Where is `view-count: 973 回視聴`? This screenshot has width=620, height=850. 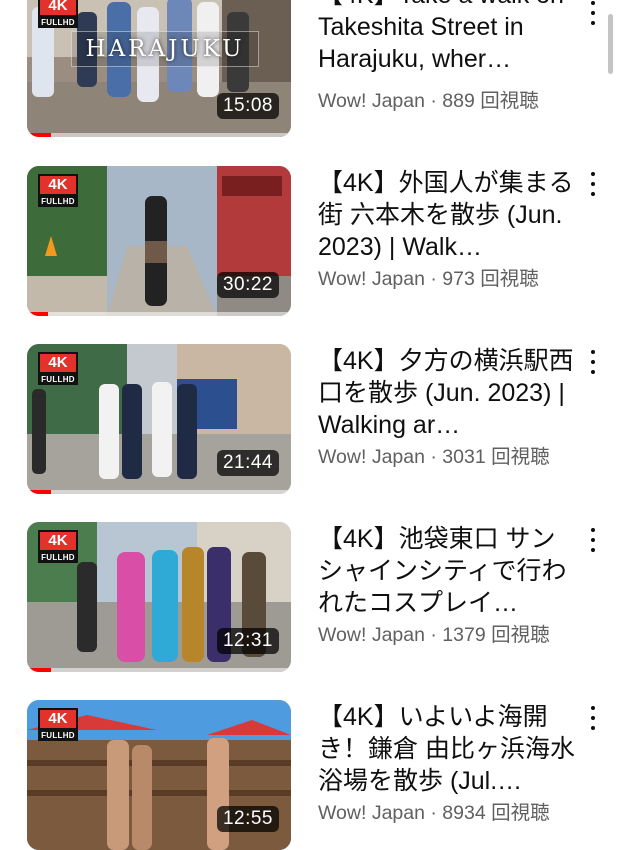 view-count: 973 回視聴 is located at coordinates (490, 279).